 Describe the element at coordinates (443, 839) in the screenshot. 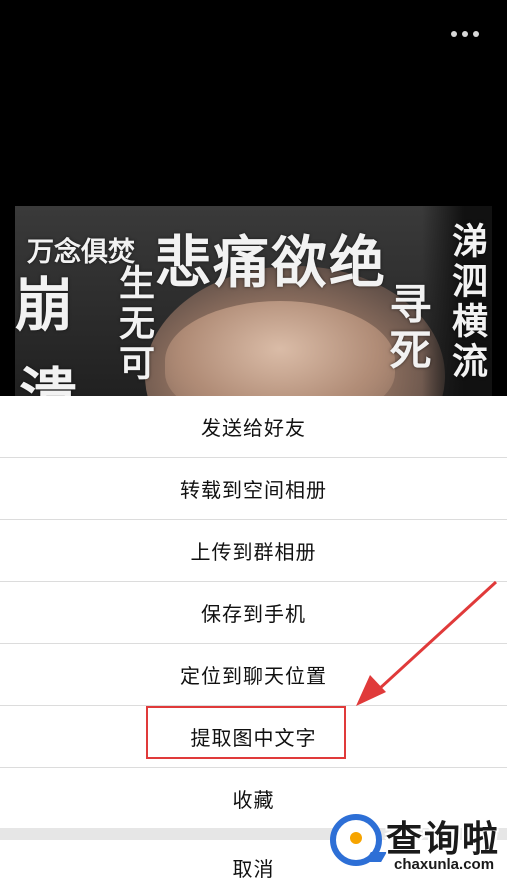

I see `watermark-title: 查询啦` at that location.